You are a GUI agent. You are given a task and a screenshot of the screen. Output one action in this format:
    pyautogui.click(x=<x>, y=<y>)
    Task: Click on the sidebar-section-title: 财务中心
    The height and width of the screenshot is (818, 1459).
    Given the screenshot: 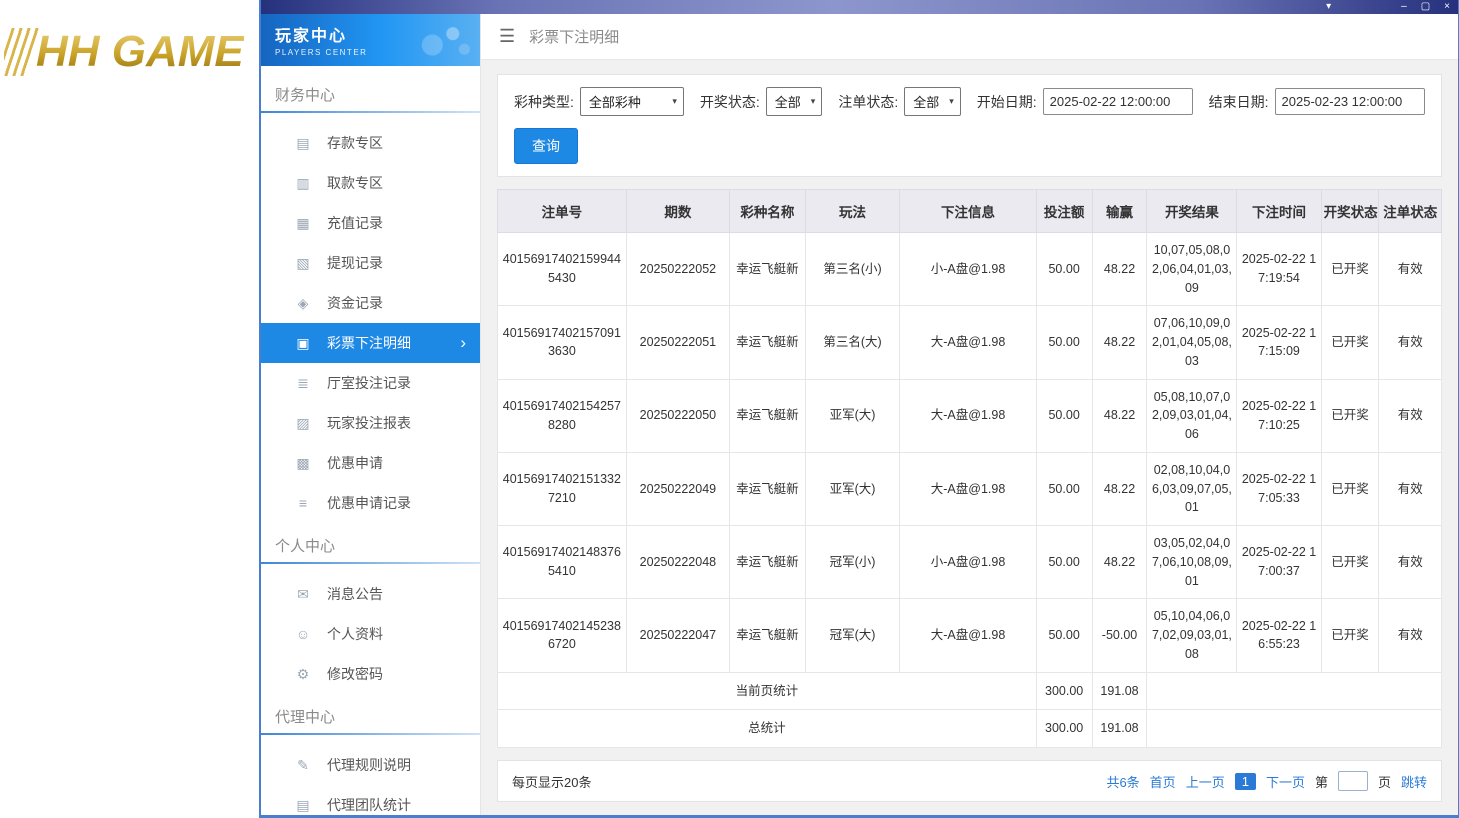 What is the action you would take?
    pyautogui.click(x=305, y=95)
    